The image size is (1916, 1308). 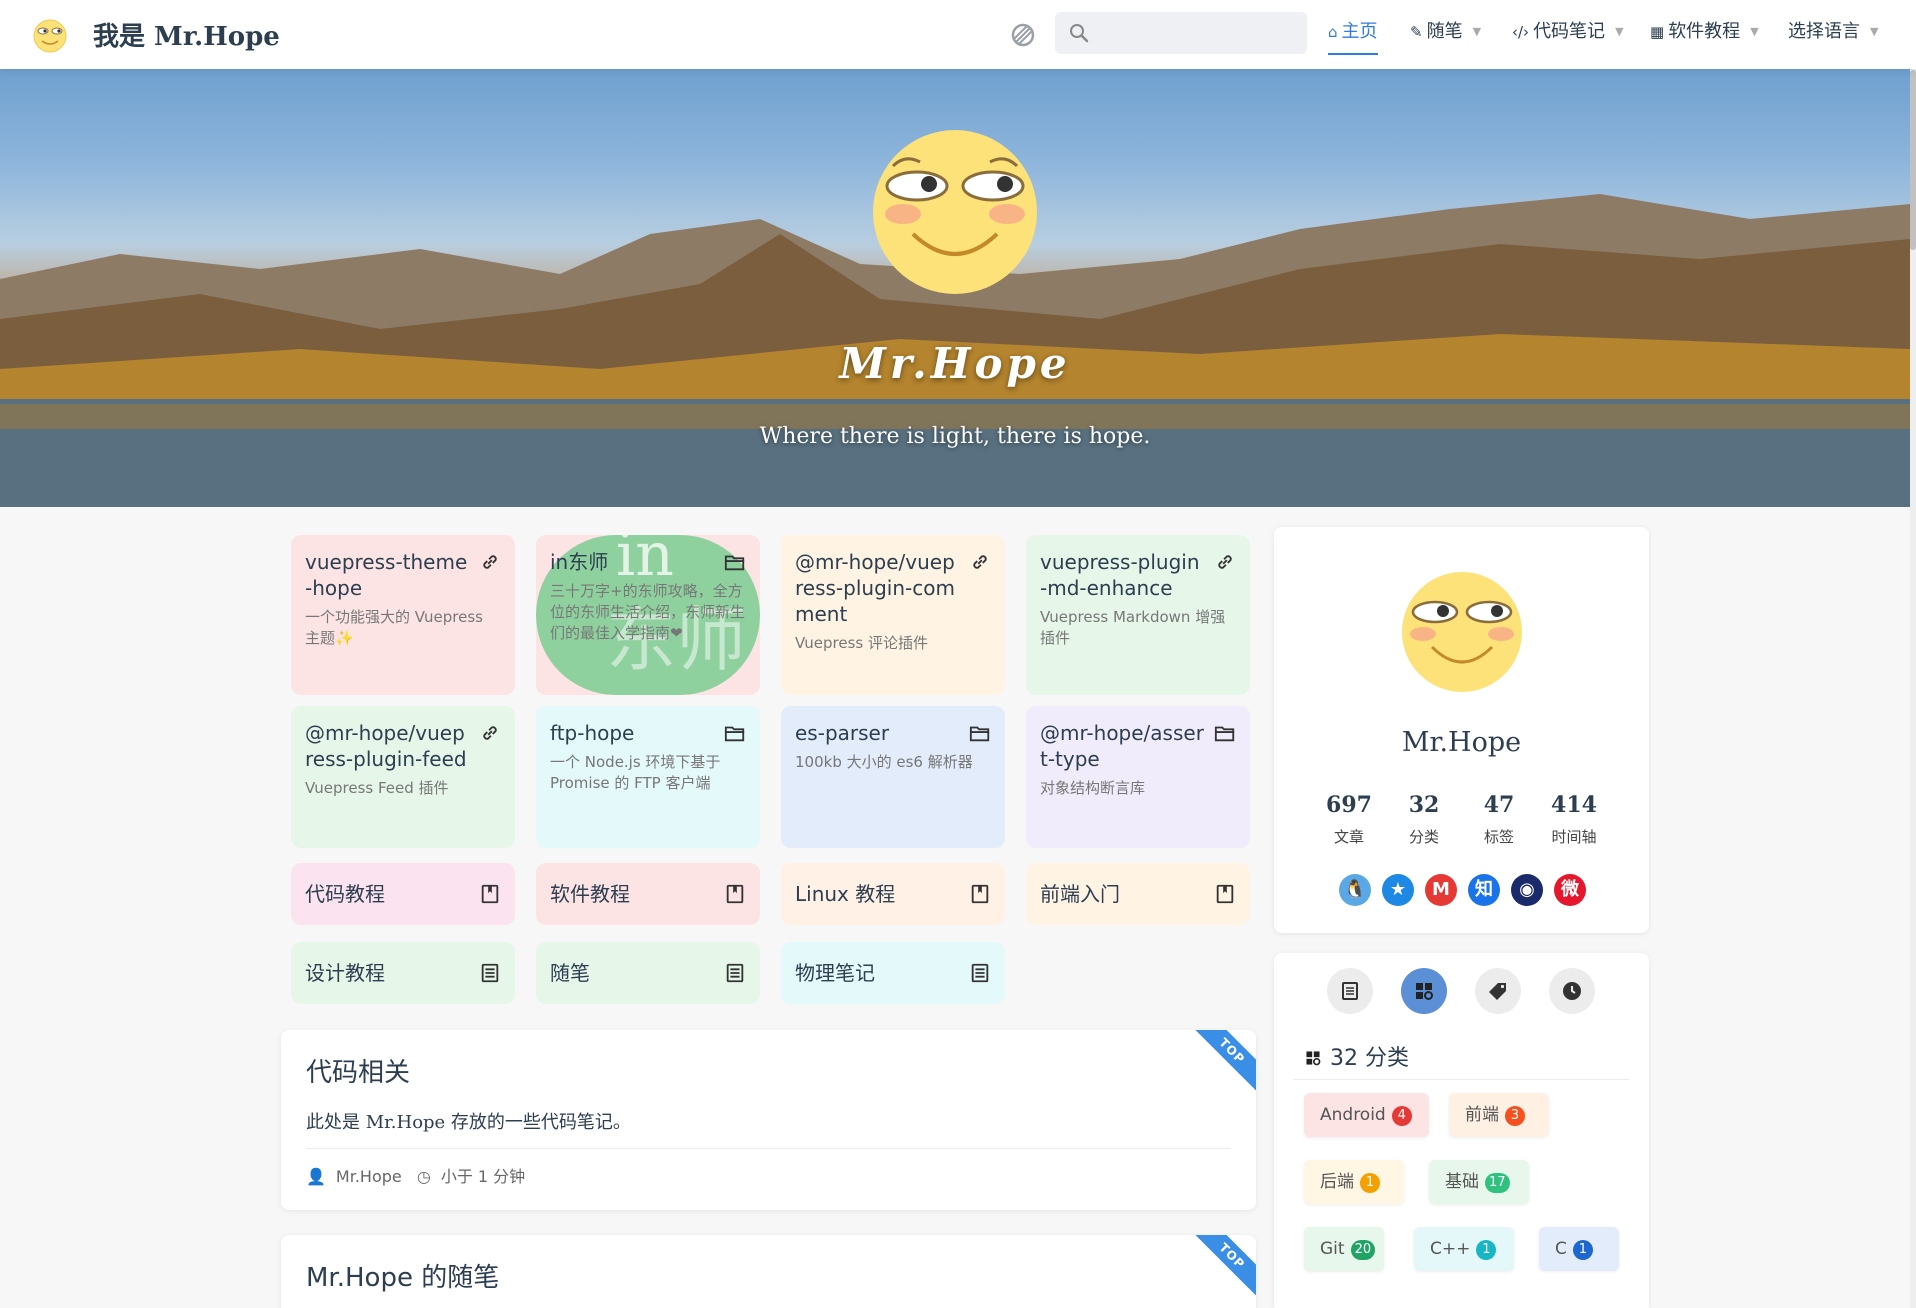 What do you see at coordinates (955, 436) in the screenshot?
I see `hero-subtitle: Where there is light, there is hope.` at bounding box center [955, 436].